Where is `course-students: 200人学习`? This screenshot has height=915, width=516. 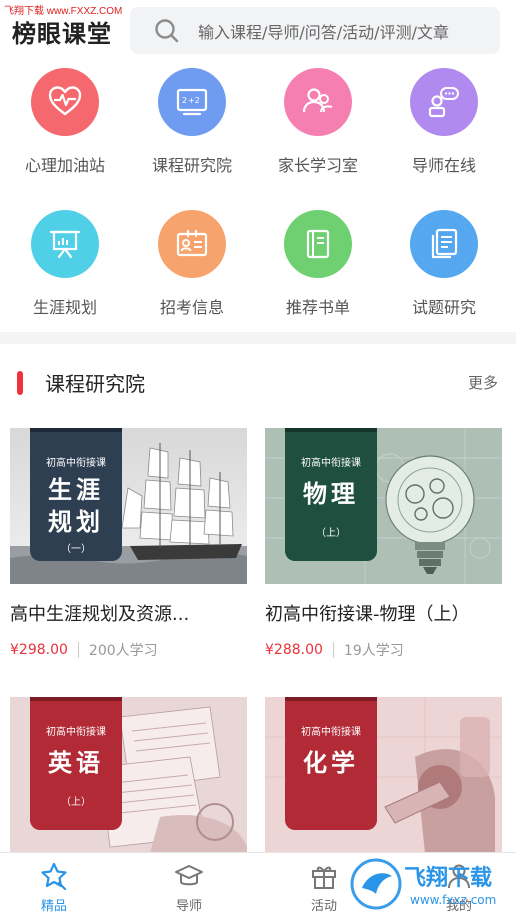
course-students: 200人学习 is located at coordinates (123, 651).